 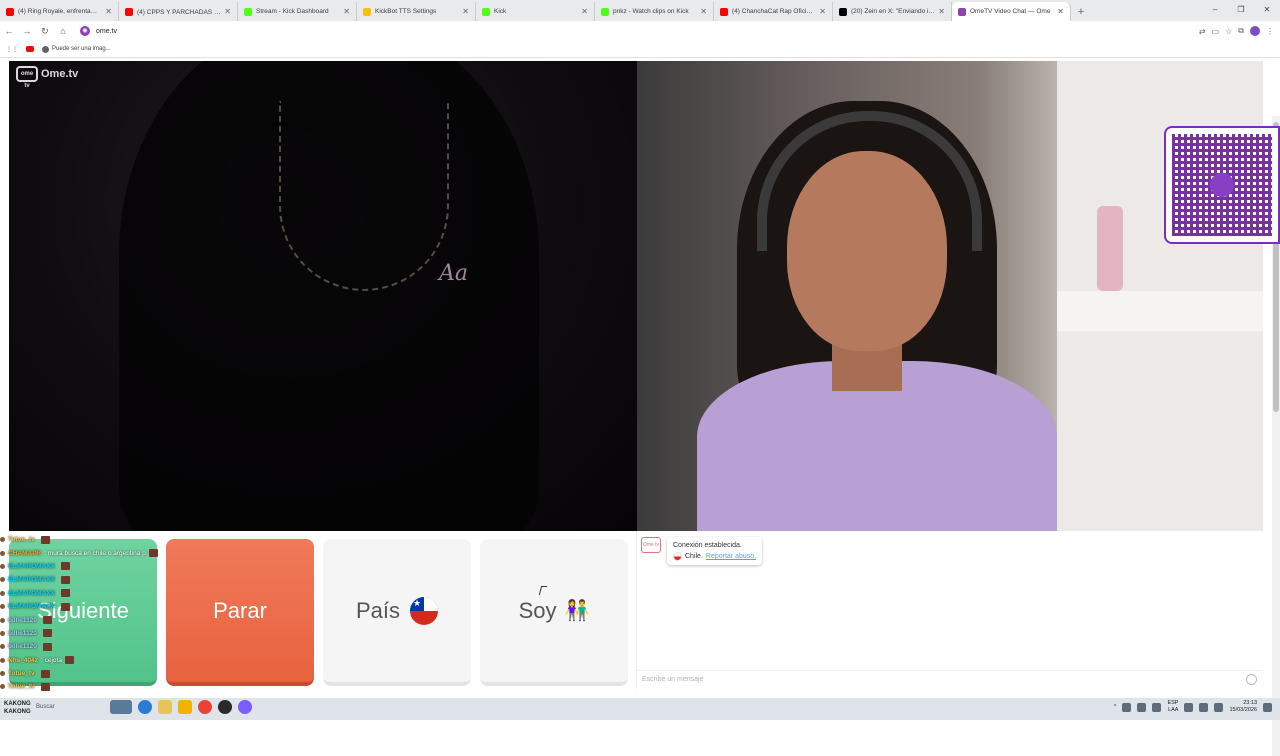 I want to click on message-input: Escribe un mensaje, so click(x=949, y=679).